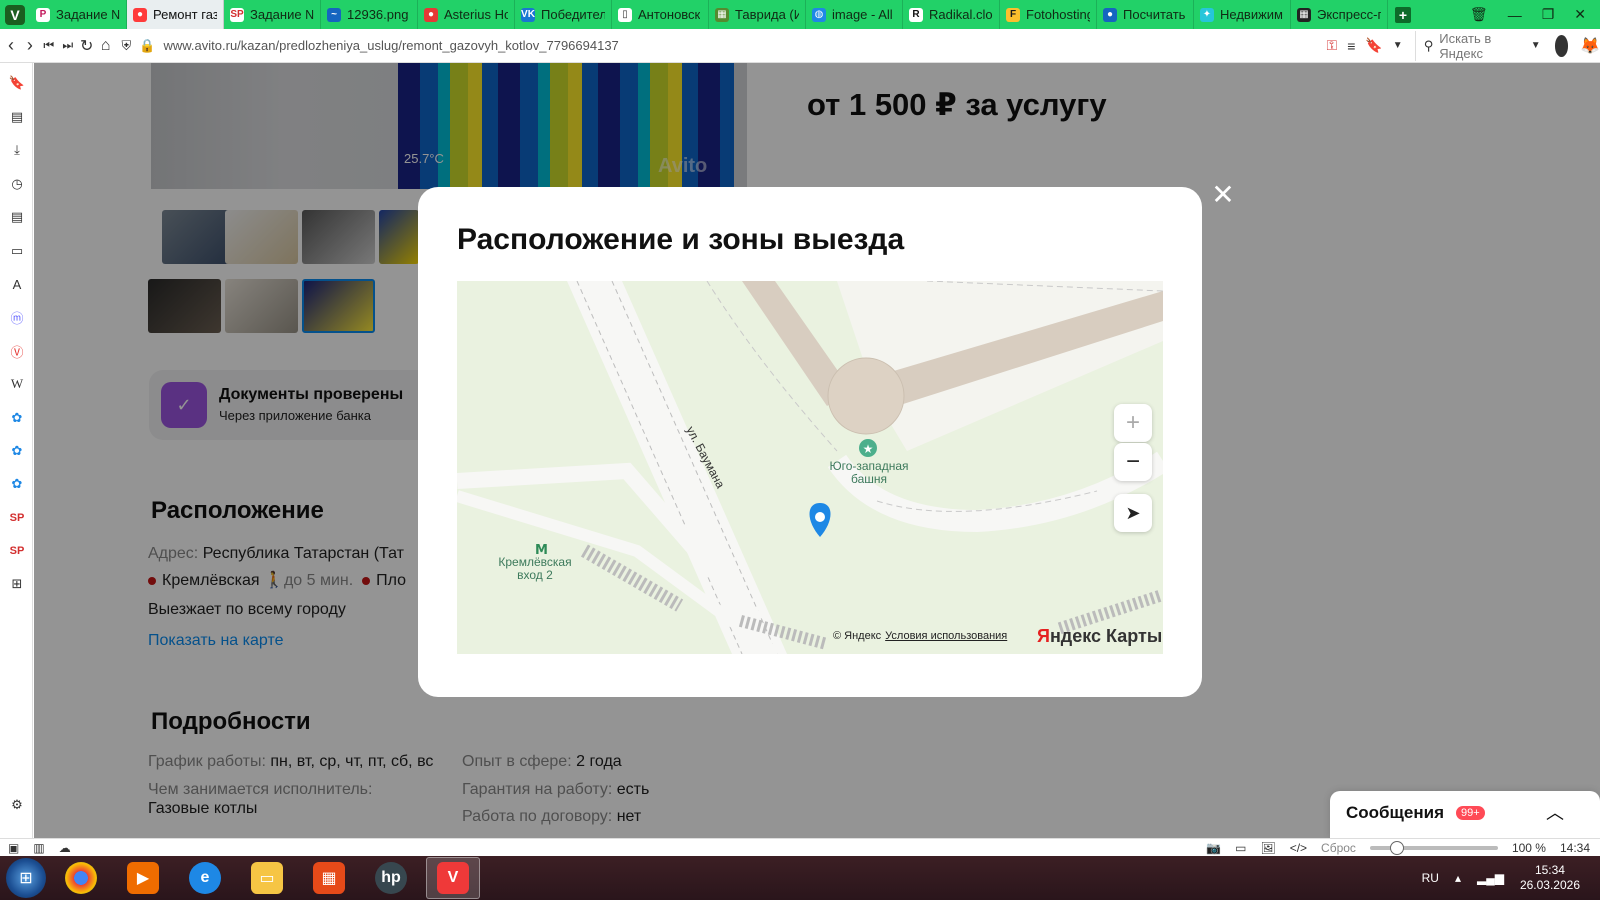 The image size is (1600, 900). I want to click on image-icon: 🖼, so click(1267, 848).